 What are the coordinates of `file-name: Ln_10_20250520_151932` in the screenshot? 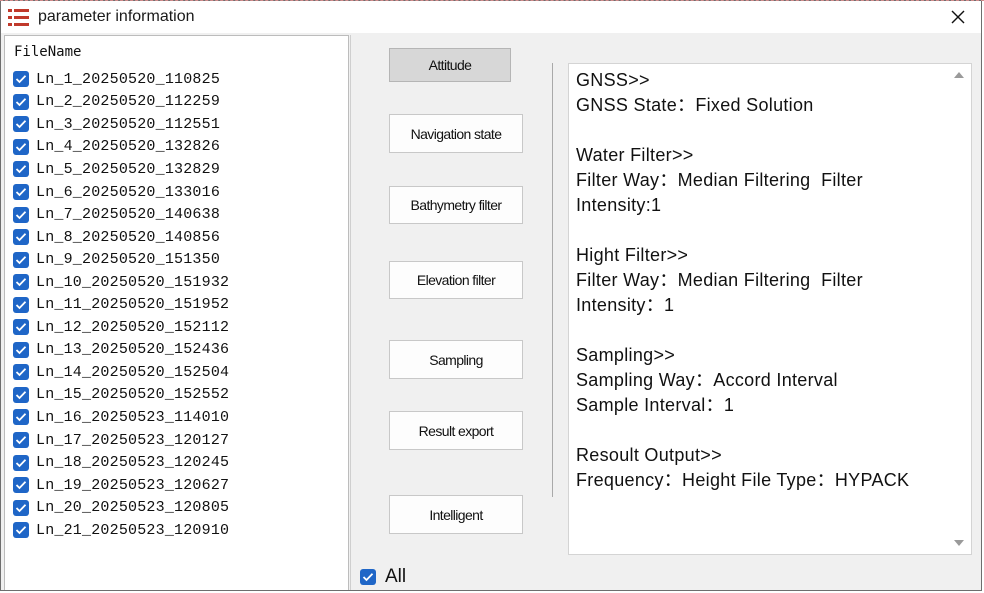 It's located at (133, 282).